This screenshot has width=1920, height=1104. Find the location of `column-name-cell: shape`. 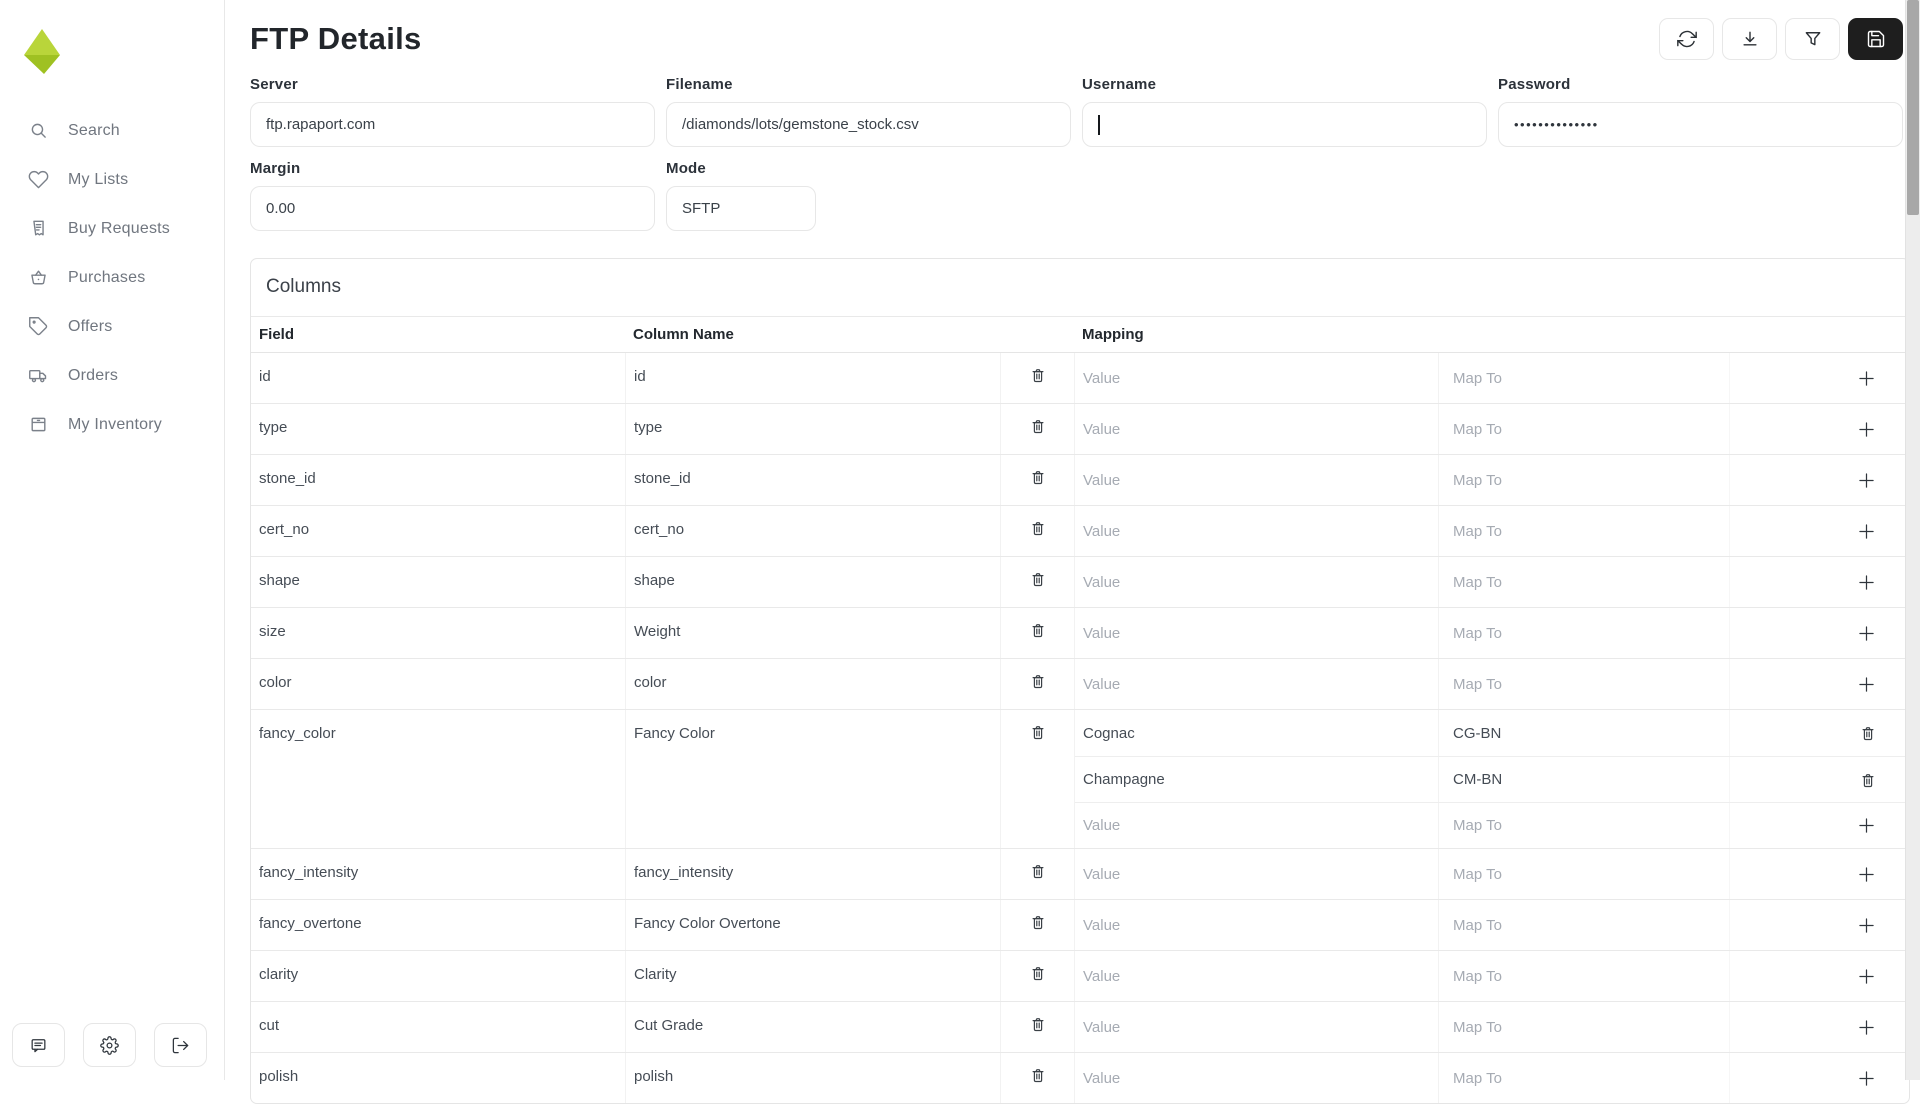

column-name-cell: shape is located at coordinates (812, 582).